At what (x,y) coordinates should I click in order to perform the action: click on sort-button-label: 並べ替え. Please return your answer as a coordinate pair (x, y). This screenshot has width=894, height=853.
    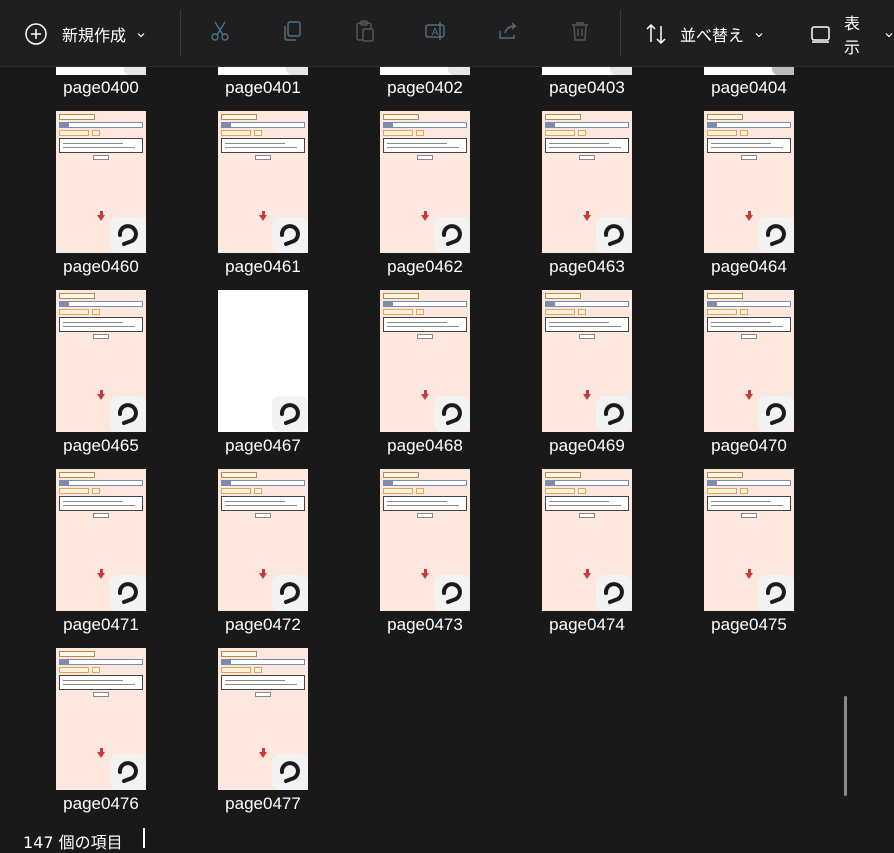
    Looking at the image, I should click on (712, 35).